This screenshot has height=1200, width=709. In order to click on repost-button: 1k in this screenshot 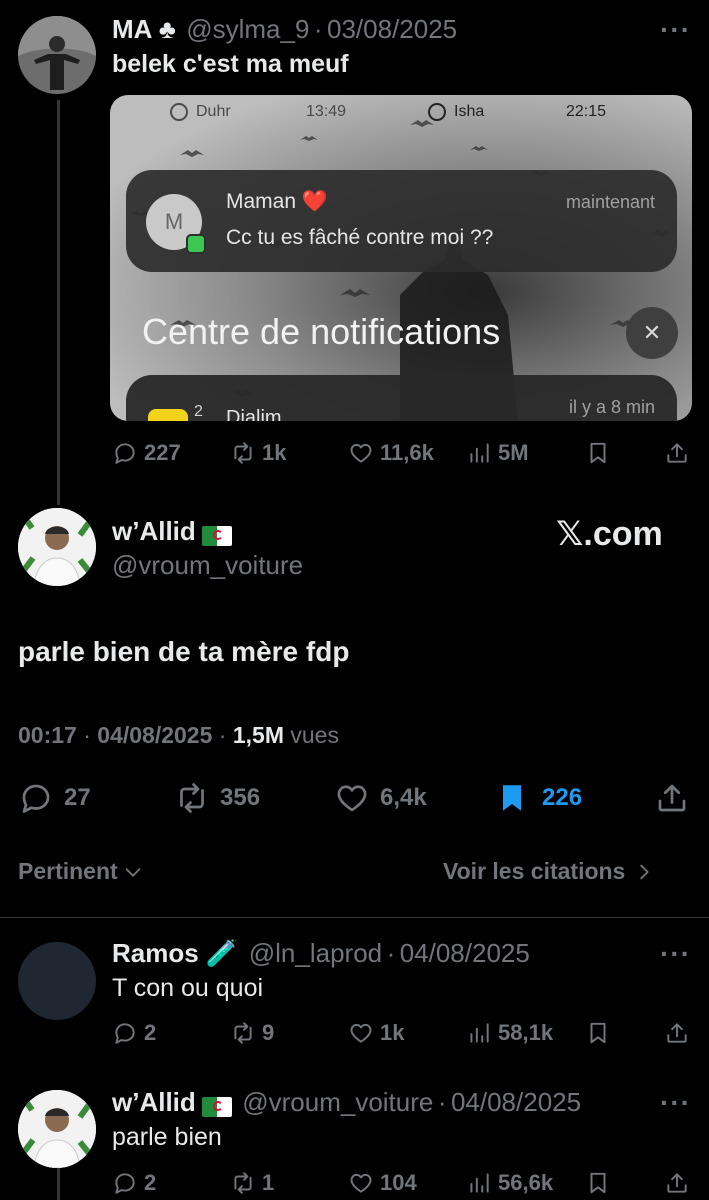, I will do `click(258, 453)`.